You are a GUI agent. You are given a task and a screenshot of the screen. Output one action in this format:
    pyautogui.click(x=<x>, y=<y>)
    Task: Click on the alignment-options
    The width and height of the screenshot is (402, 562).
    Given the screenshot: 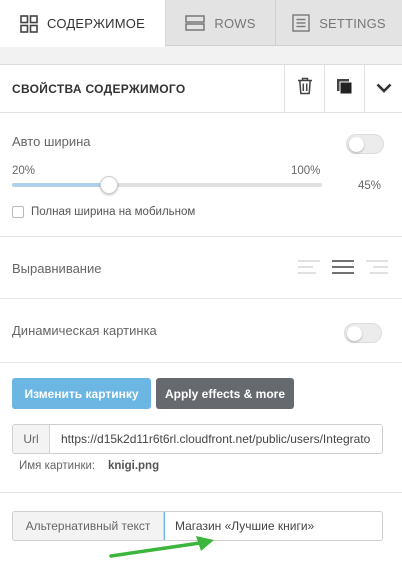 What is the action you would take?
    pyautogui.click(x=343, y=269)
    